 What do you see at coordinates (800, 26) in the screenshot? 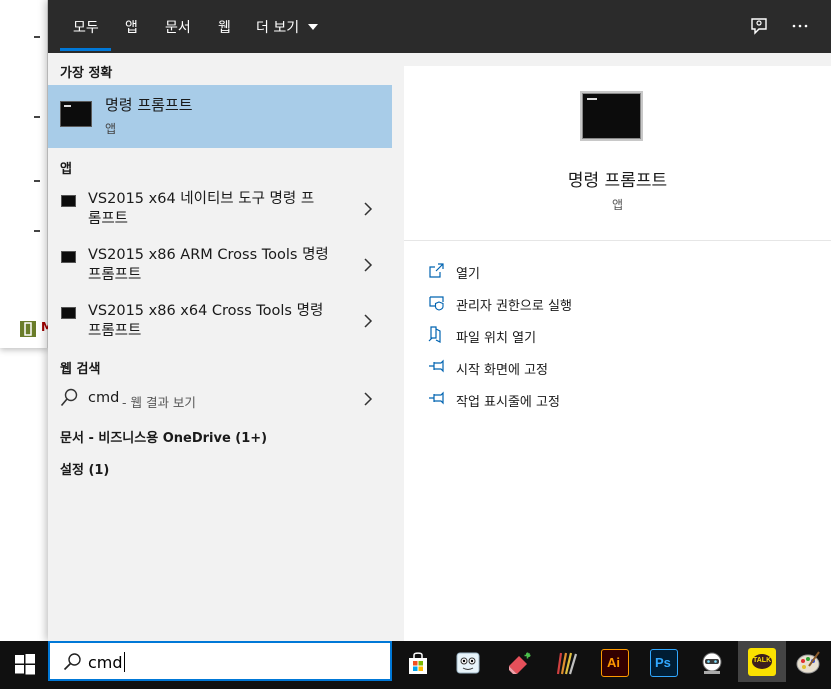
I see `more-options-icon` at bounding box center [800, 26].